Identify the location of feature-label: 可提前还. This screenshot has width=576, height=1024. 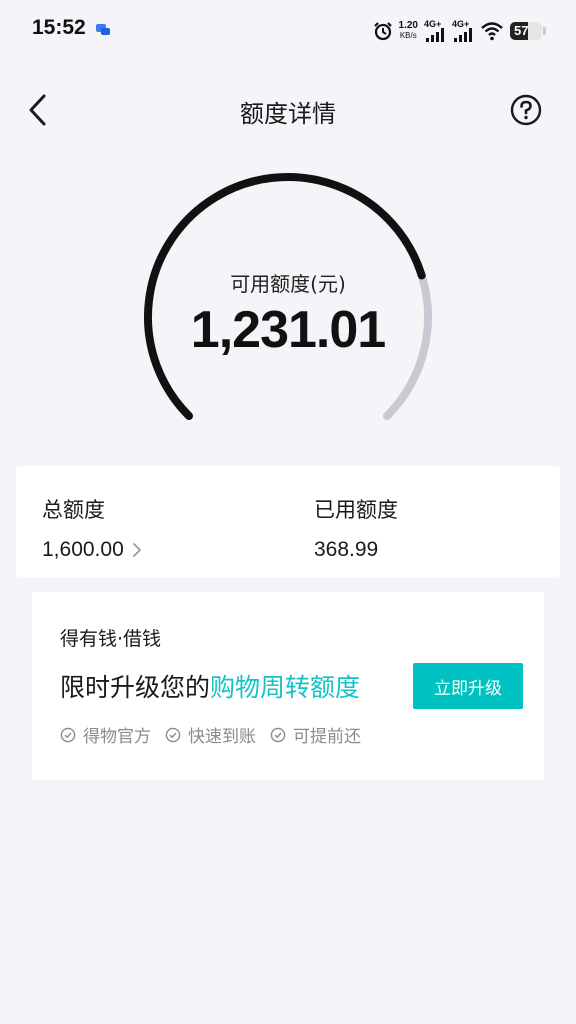
(327, 737).